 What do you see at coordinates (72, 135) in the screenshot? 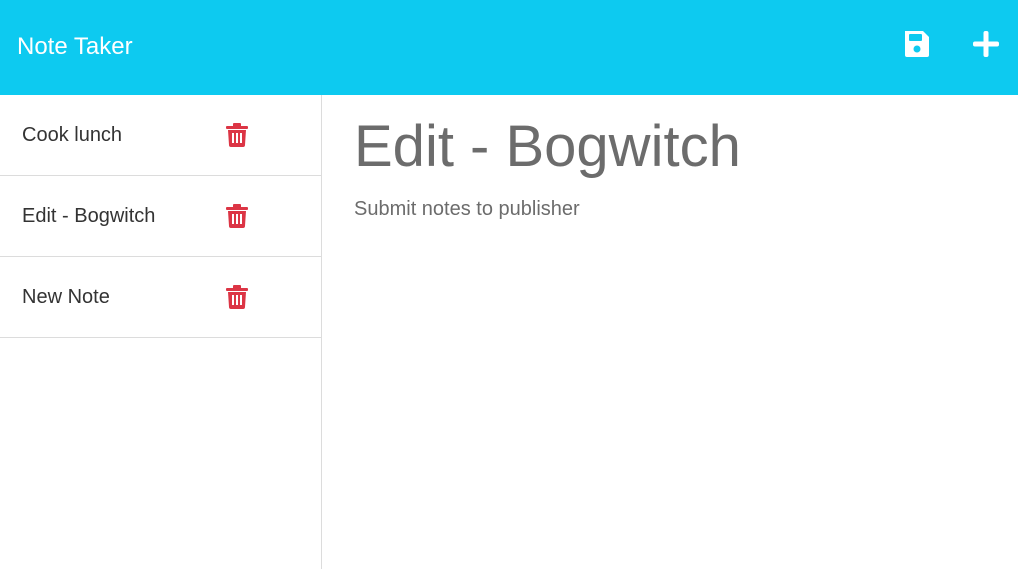
I see `note-title: Cook lunch` at bounding box center [72, 135].